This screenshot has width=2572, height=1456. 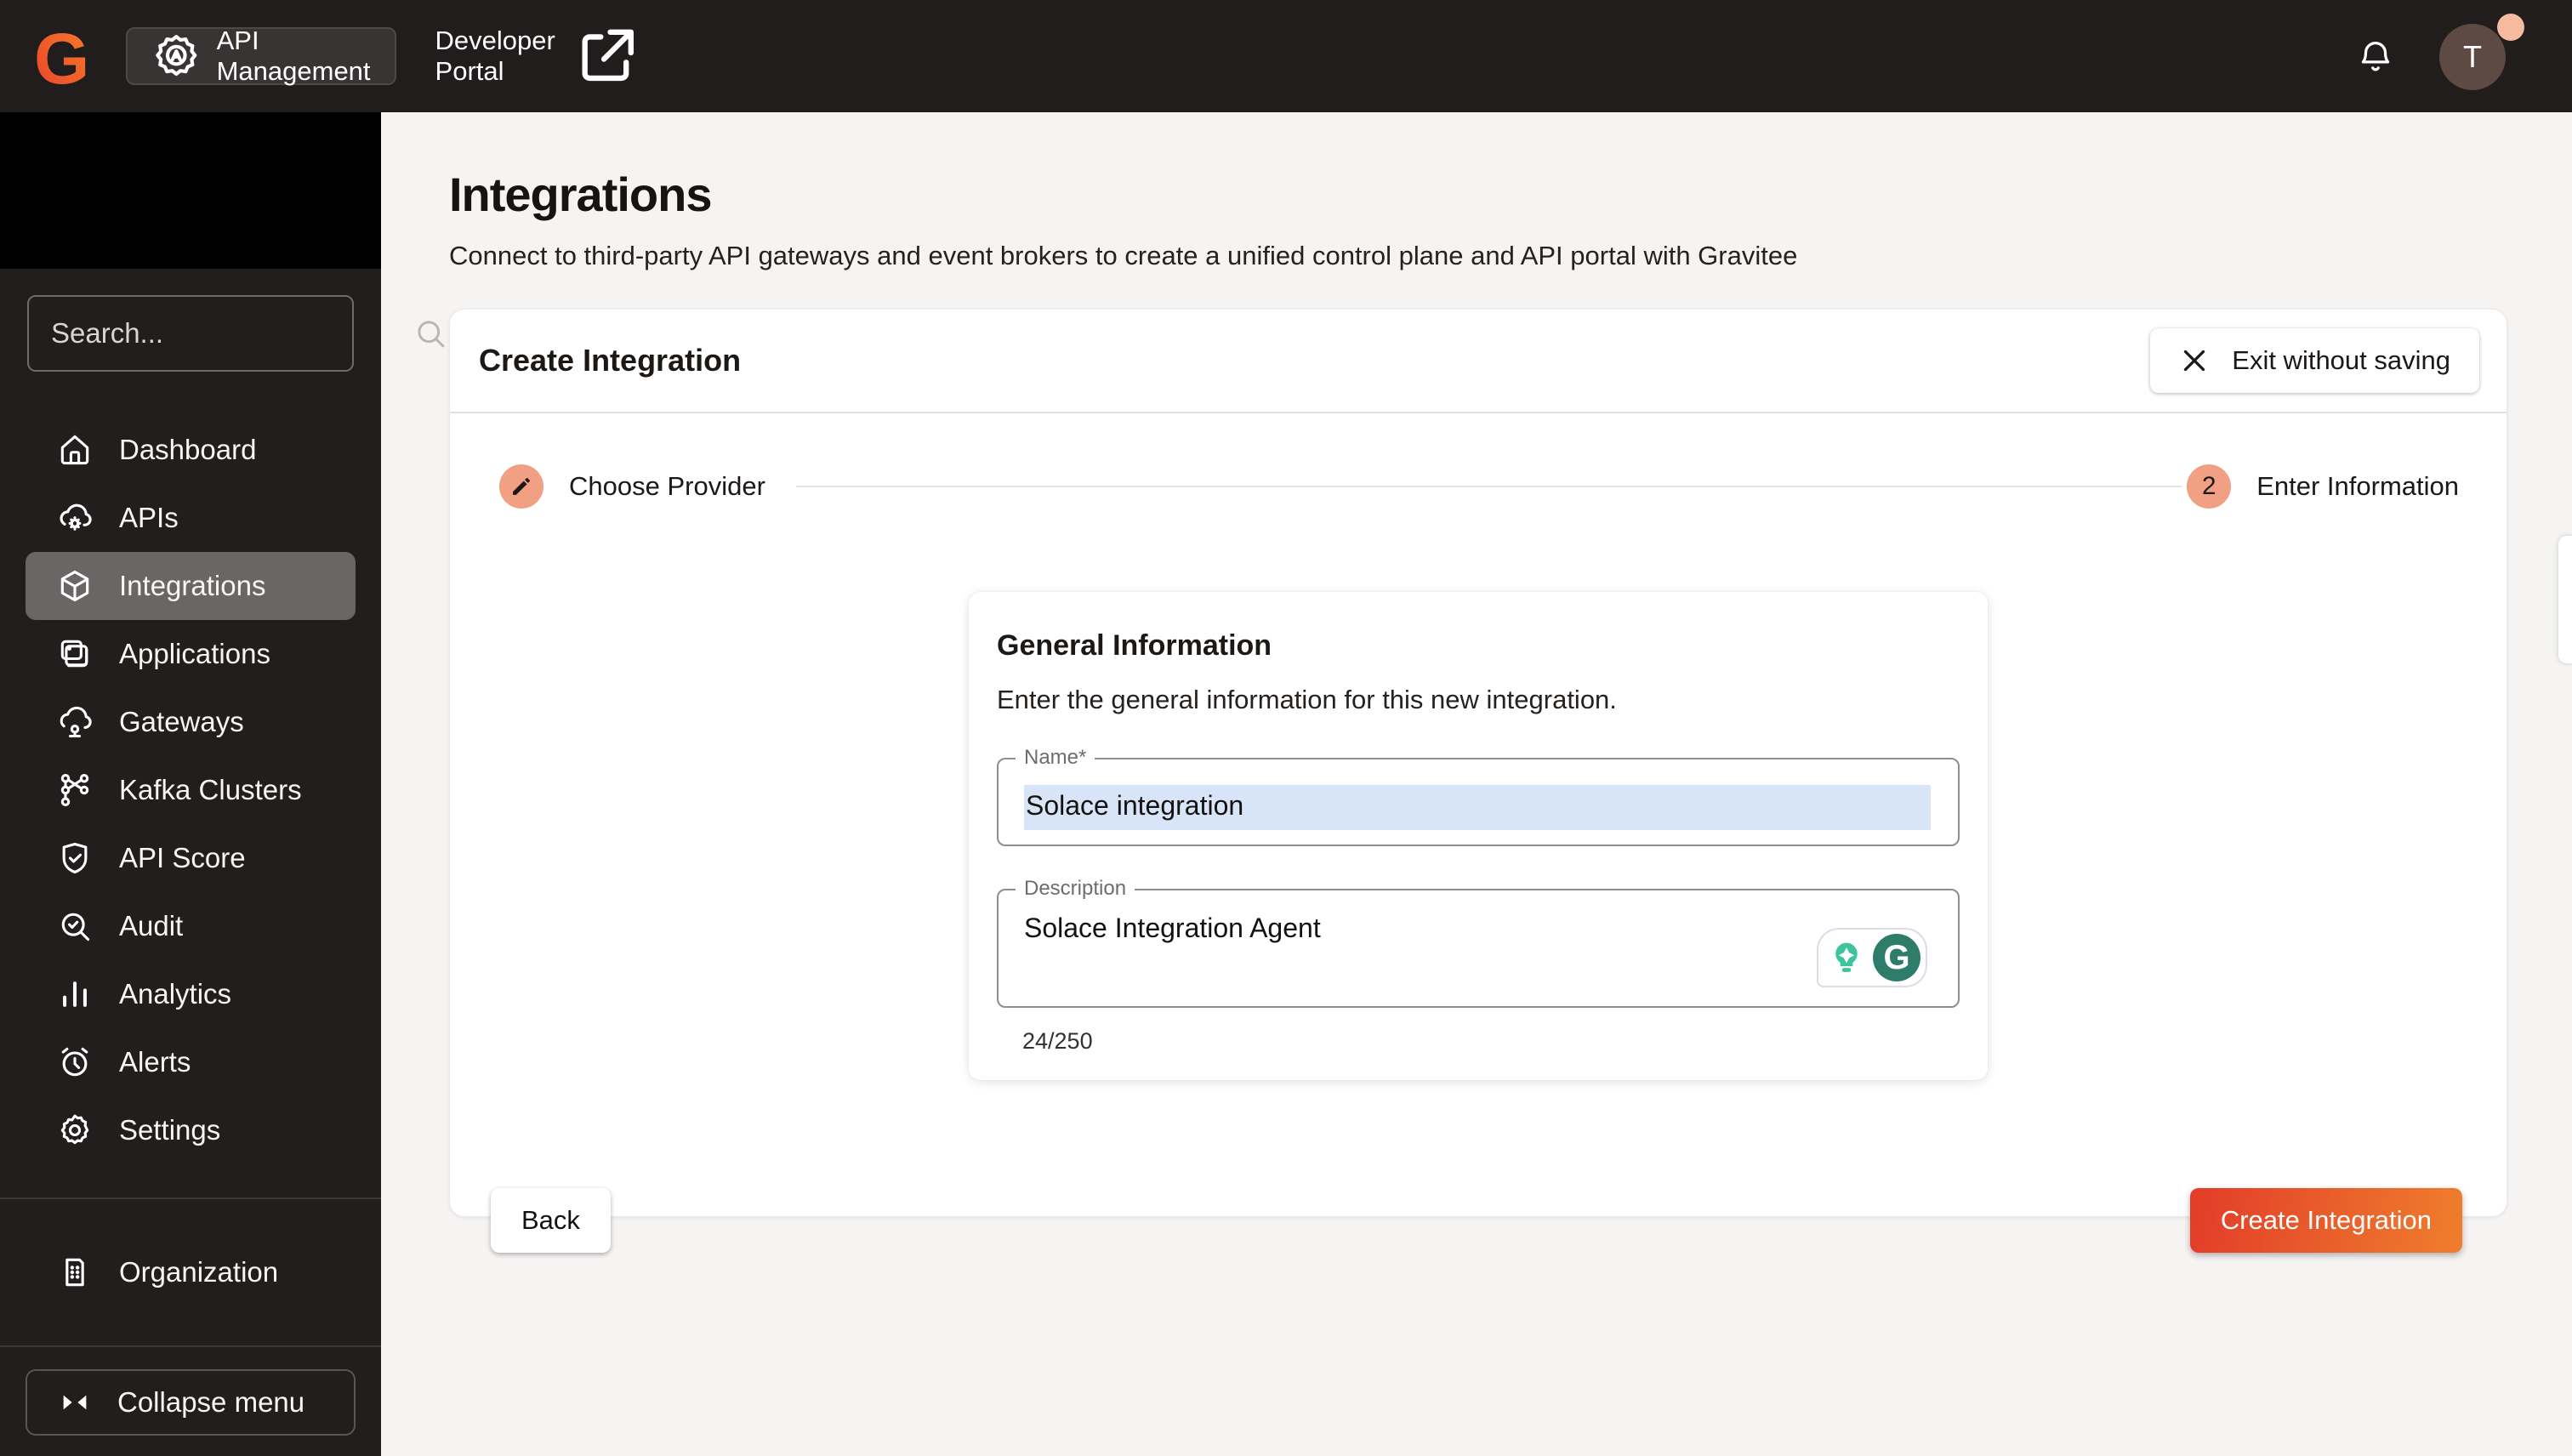 I want to click on wizard-stepper: Choose Provider 2 Enter Information, so click(x=1479, y=461).